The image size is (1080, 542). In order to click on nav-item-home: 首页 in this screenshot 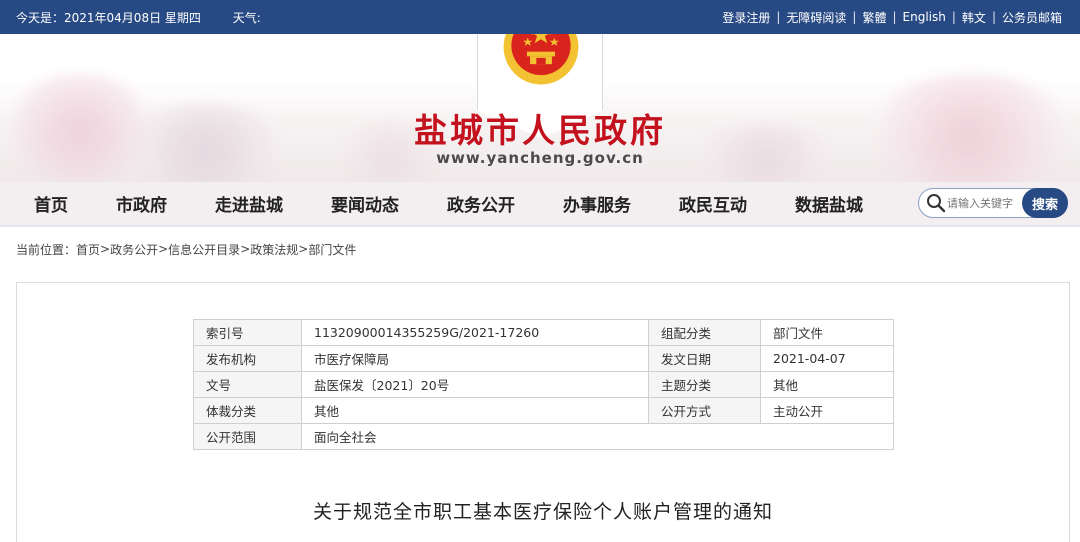, I will do `click(51, 203)`.